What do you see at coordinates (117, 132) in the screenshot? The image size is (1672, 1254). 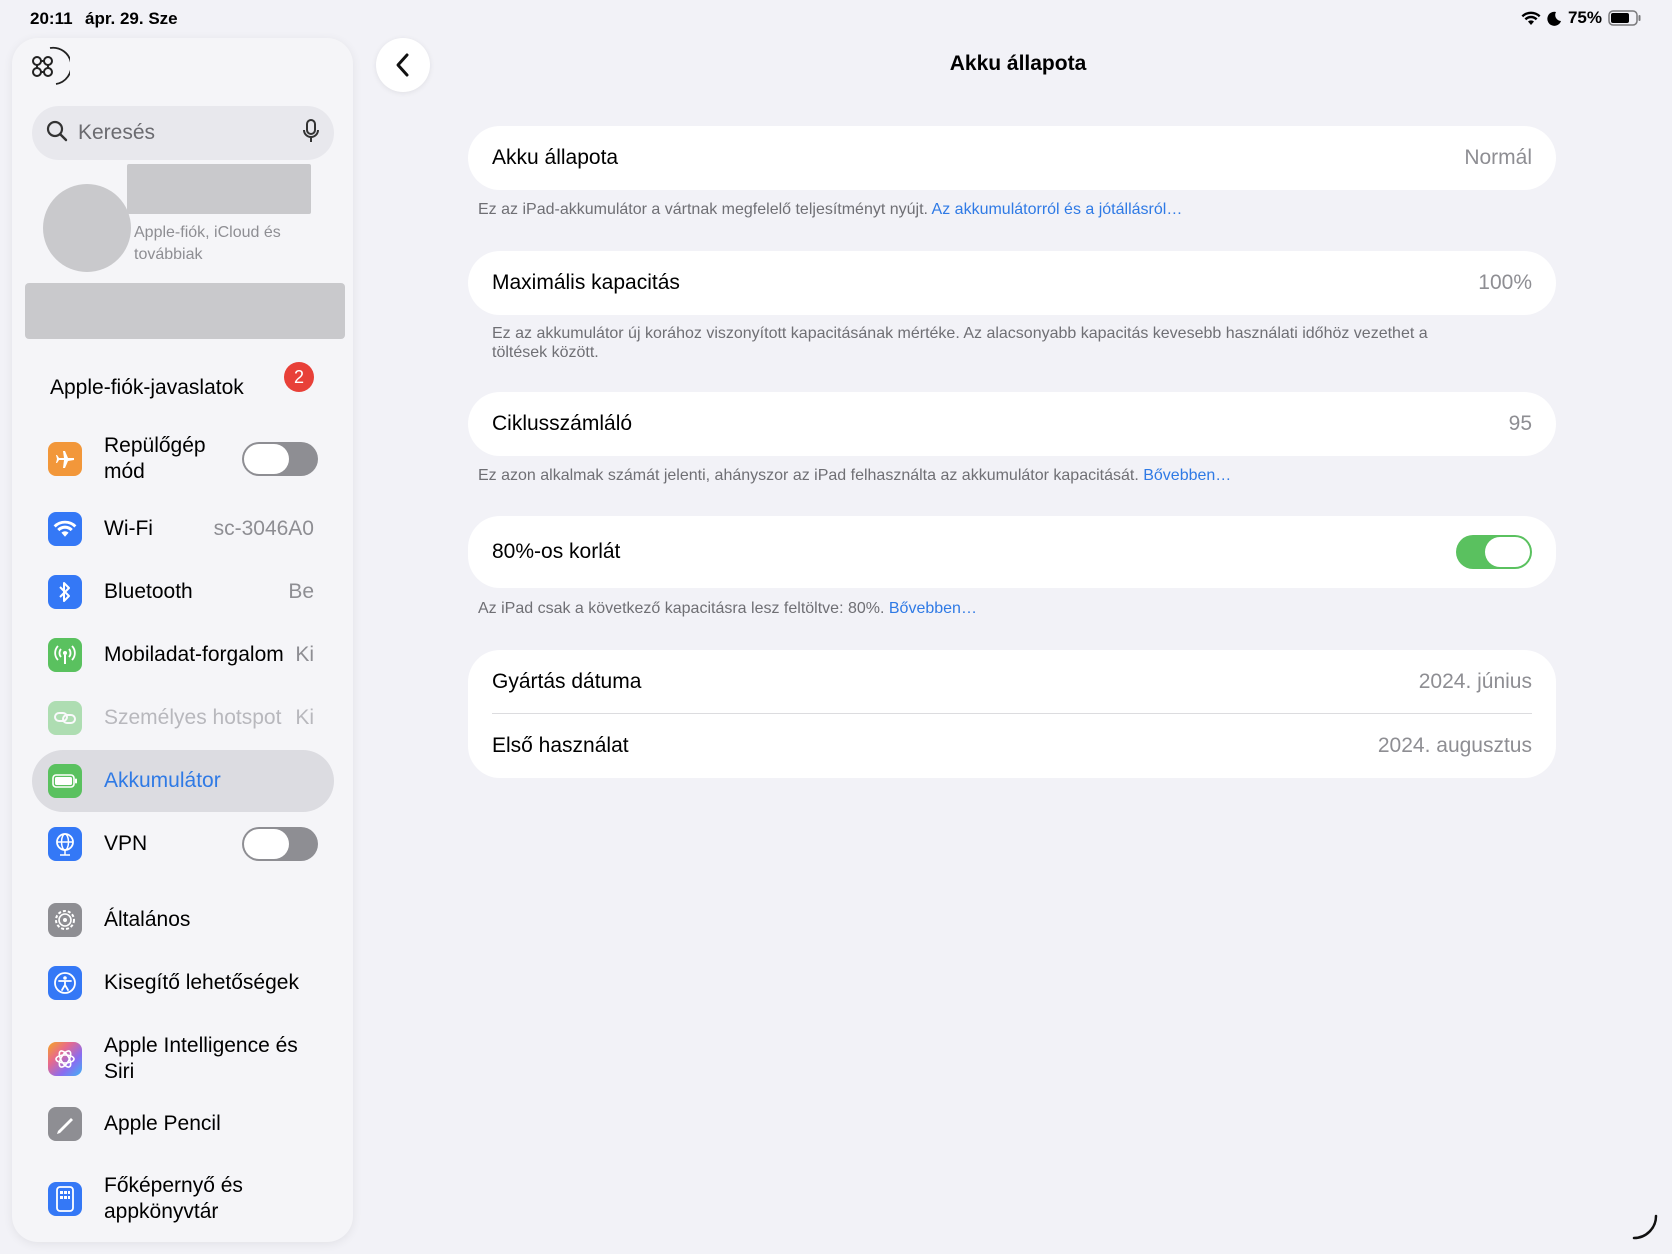 I see `search-placeholder: Keresés` at bounding box center [117, 132].